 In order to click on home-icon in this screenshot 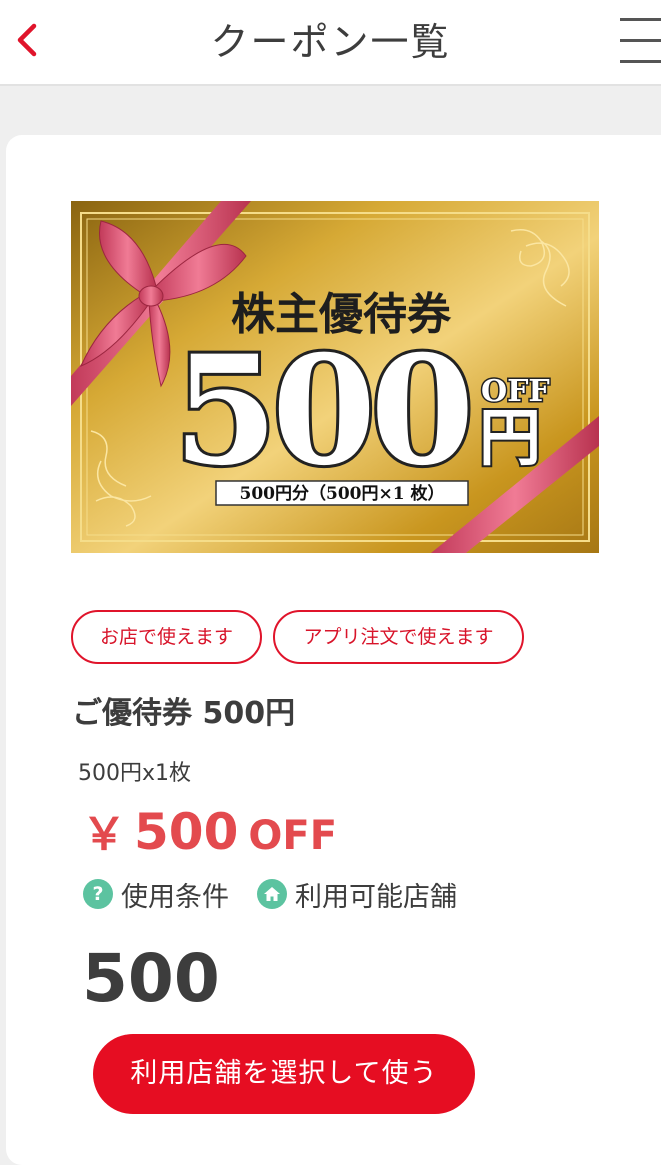, I will do `click(272, 894)`.